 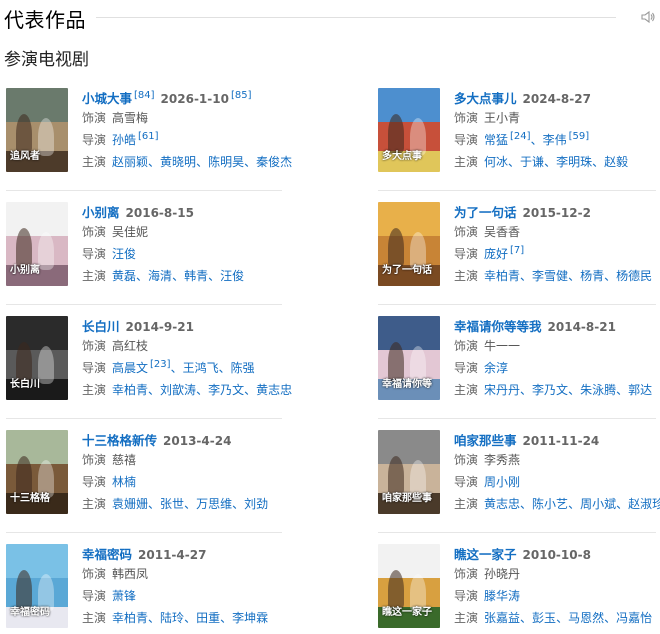 I want to click on speaker-icon, so click(x=648, y=17).